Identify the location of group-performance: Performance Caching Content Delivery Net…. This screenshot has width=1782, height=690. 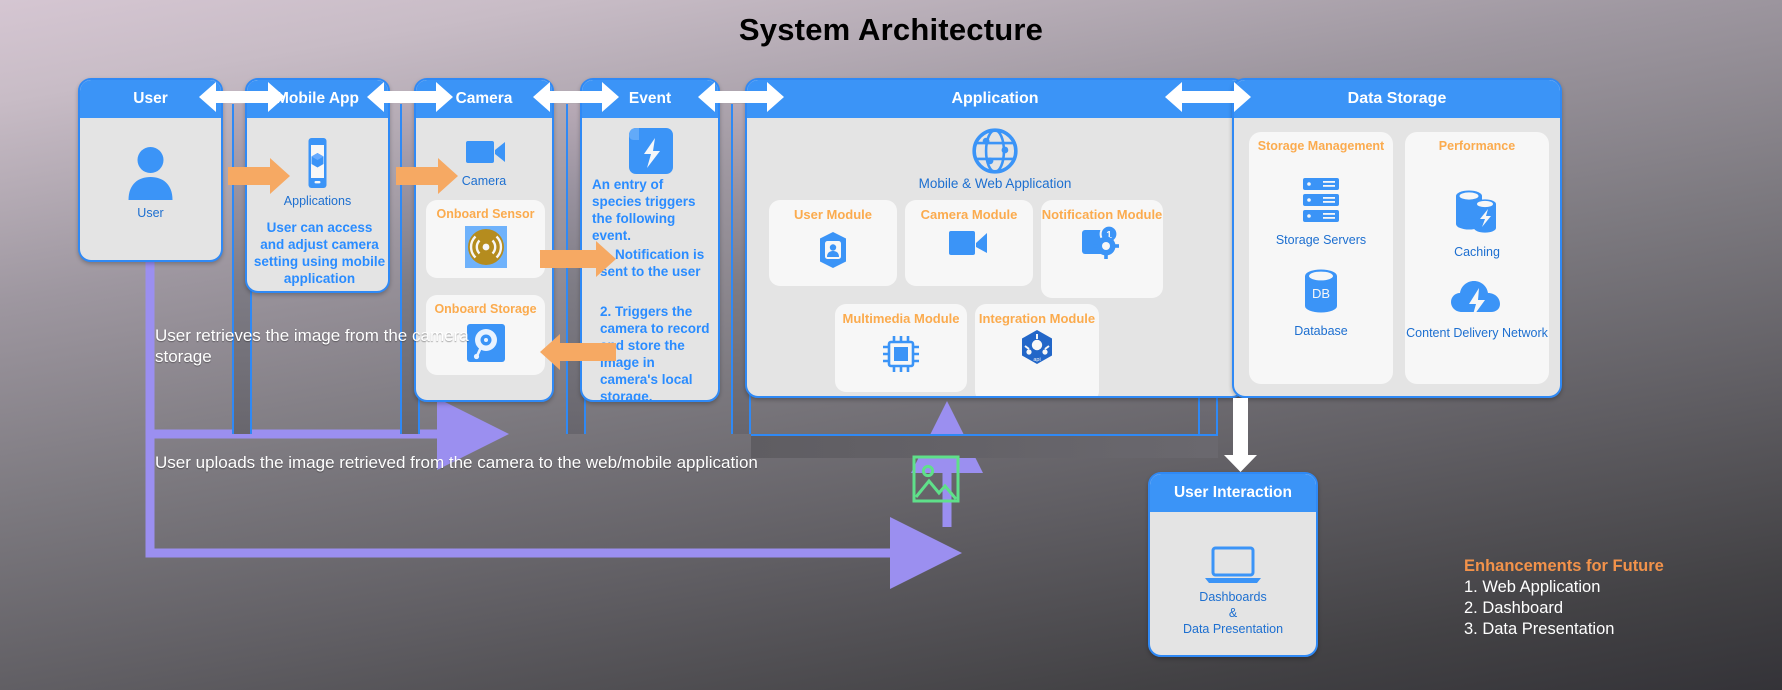
(1477, 258).